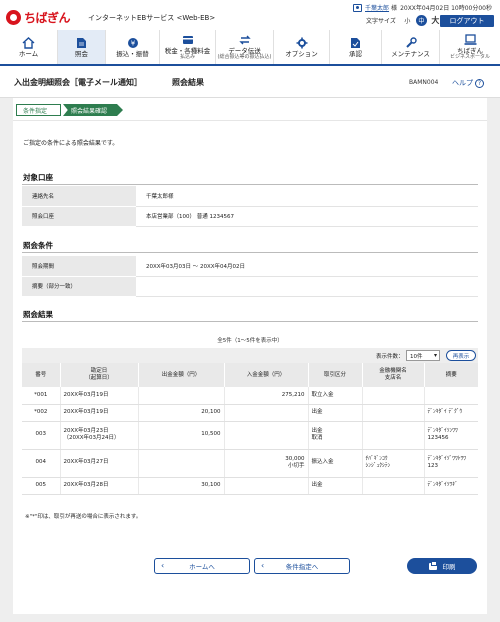  What do you see at coordinates (47, 18) in the screenshot?
I see `logo-text: ちばぎん` at bounding box center [47, 18].